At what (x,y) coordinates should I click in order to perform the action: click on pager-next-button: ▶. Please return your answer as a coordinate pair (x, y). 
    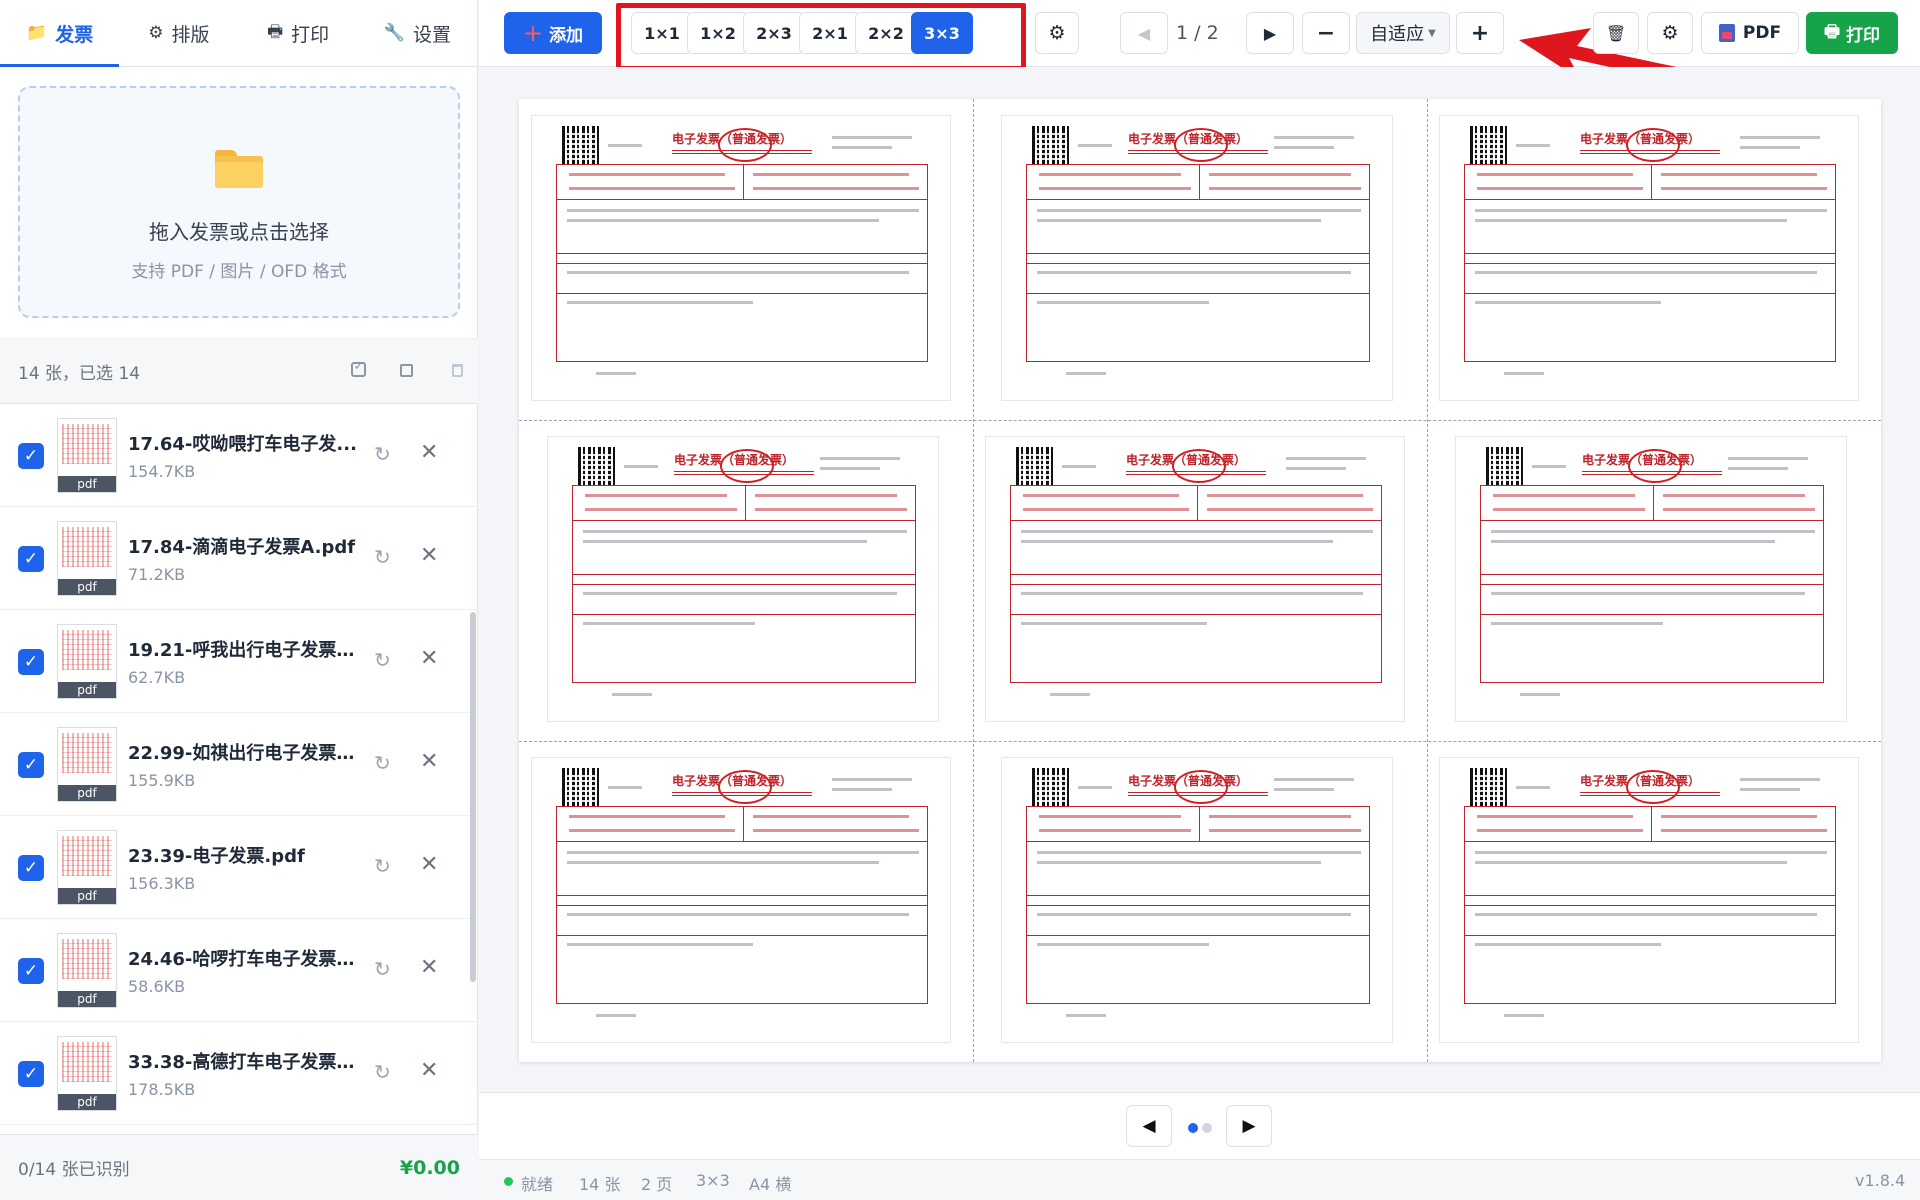
    Looking at the image, I should click on (1249, 1126).